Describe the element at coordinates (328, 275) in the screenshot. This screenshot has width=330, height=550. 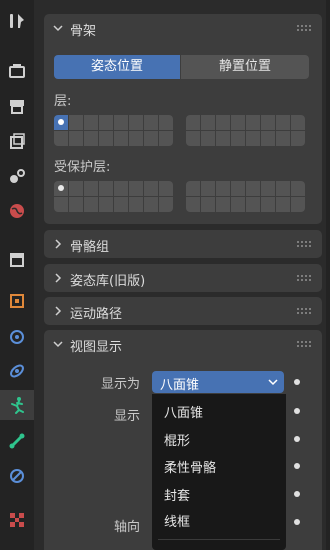
I see `scrollbar` at that location.